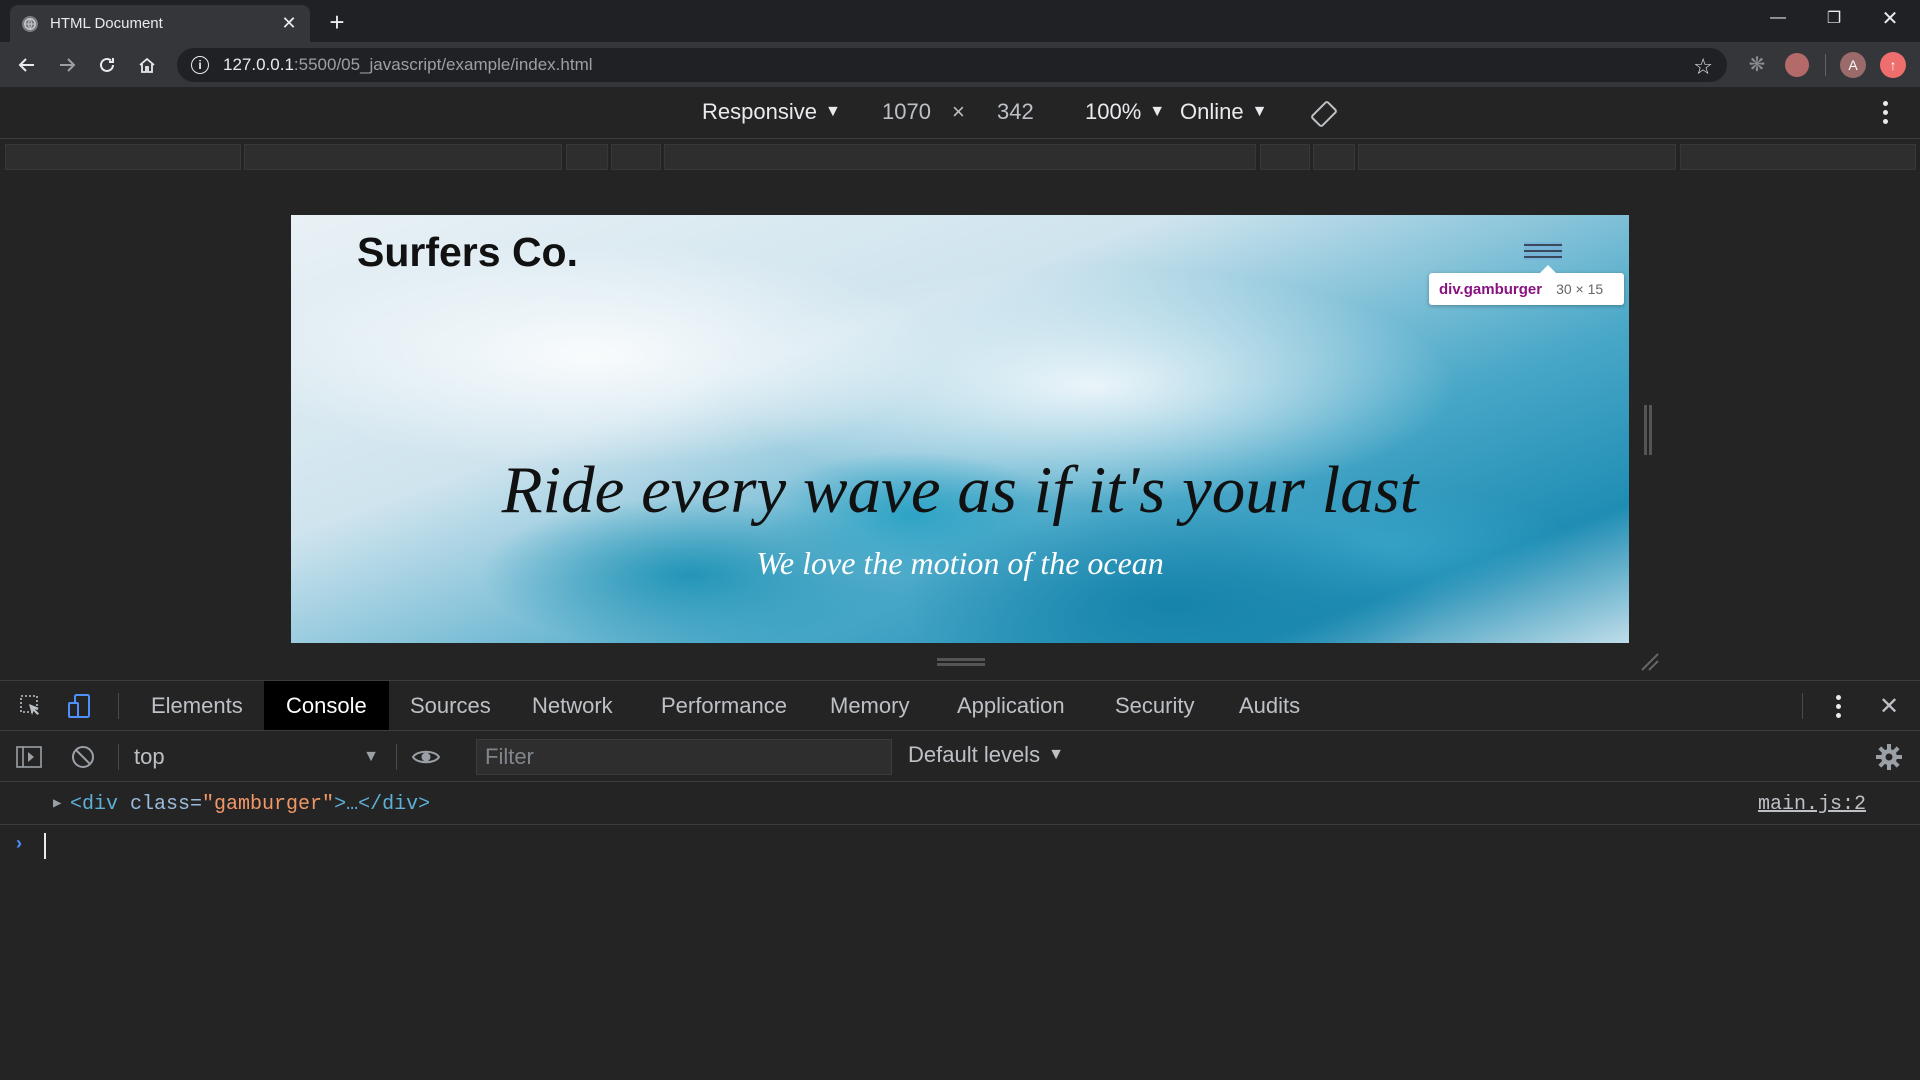 The height and width of the screenshot is (1080, 1920). I want to click on inspect-tooltip: div.gamburger 30 × 15, so click(1526, 285).